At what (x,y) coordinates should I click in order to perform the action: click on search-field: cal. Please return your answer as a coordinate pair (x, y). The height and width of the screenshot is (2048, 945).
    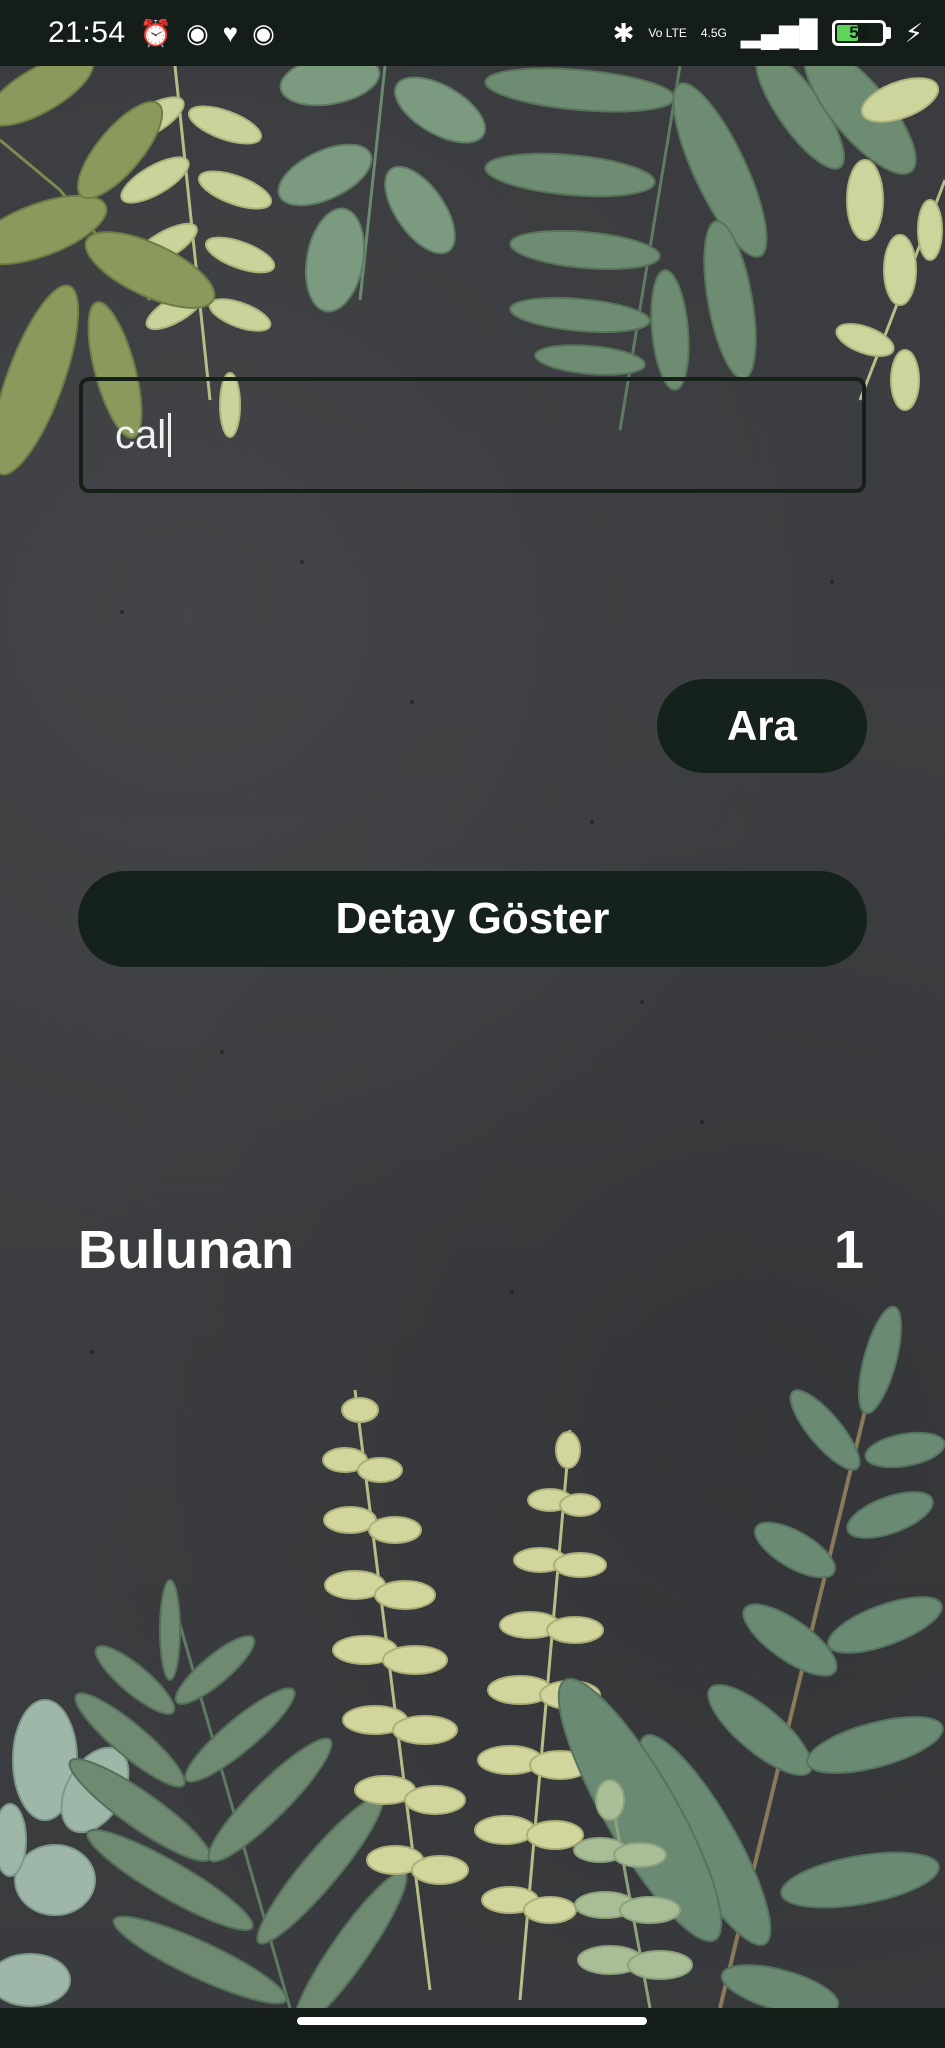
    Looking at the image, I should click on (472, 435).